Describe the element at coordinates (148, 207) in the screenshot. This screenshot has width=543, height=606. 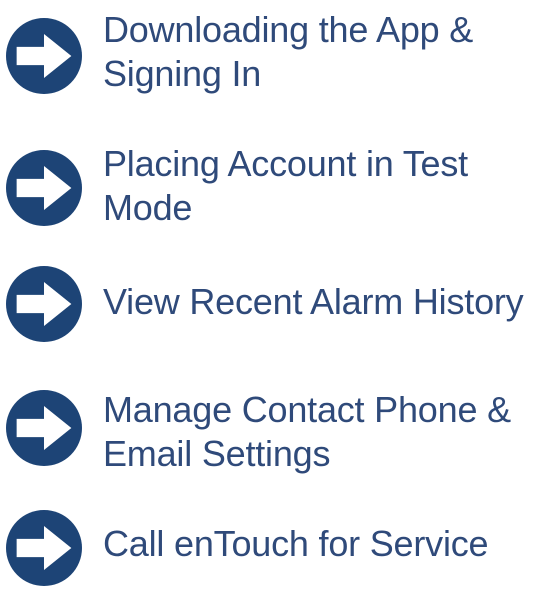
I see `menu-item-label-line2: Mode` at that location.